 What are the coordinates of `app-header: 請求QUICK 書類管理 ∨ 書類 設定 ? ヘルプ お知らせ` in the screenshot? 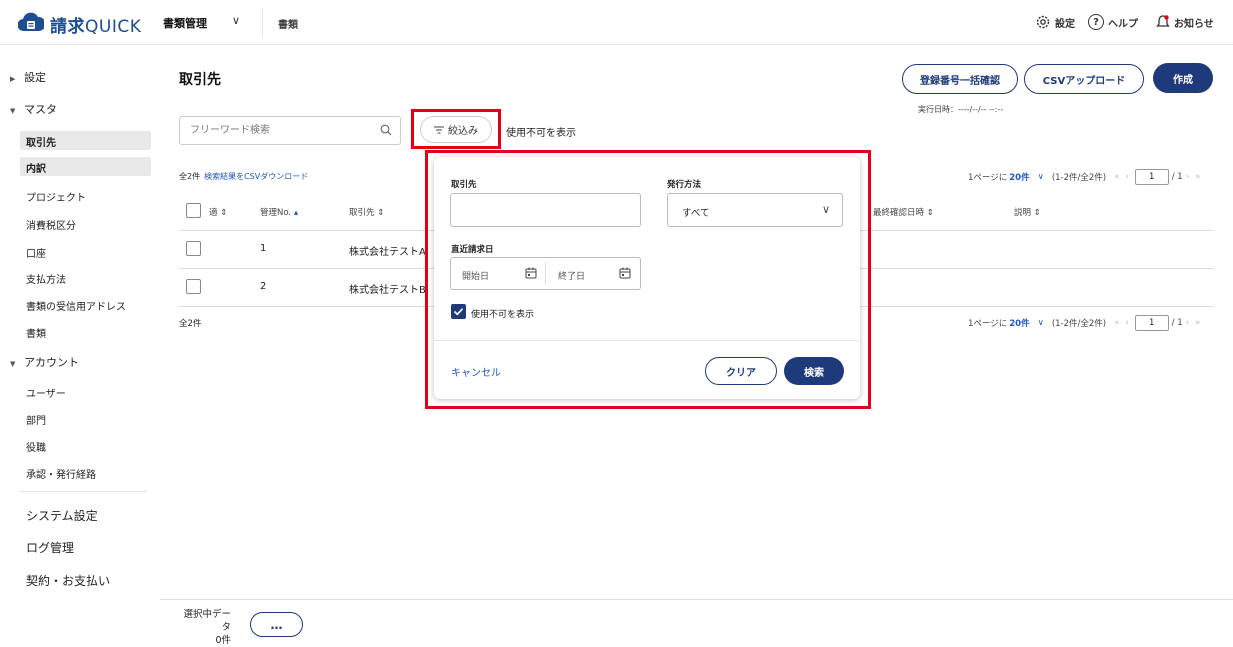 It's located at (616, 22).